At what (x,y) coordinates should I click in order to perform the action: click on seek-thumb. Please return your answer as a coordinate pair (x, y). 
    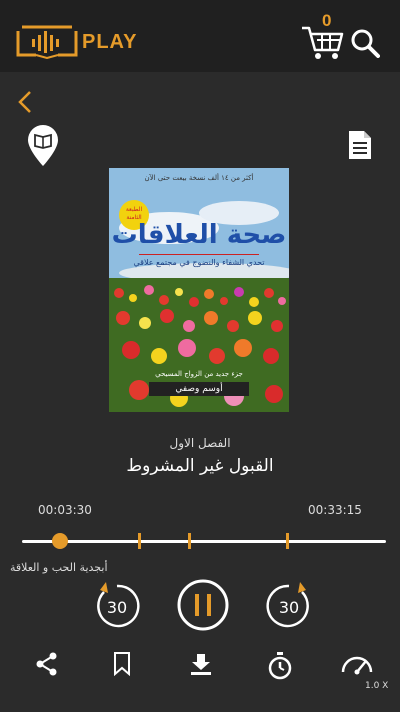
    Looking at the image, I should click on (60, 541).